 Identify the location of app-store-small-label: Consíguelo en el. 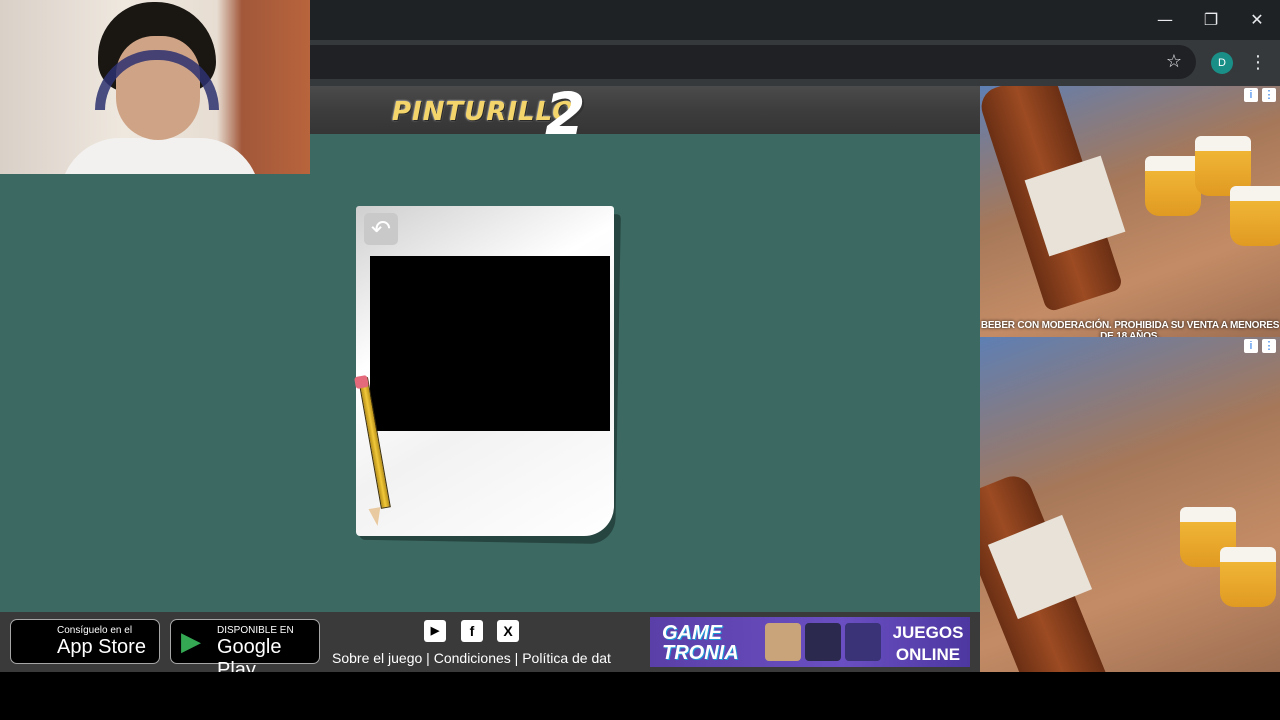
(95, 630).